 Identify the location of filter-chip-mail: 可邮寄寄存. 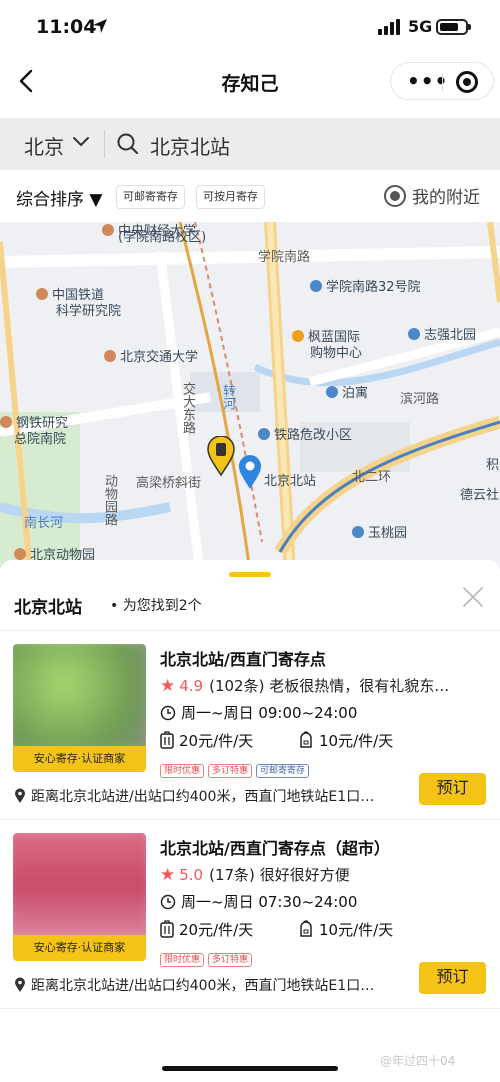
(150, 197).